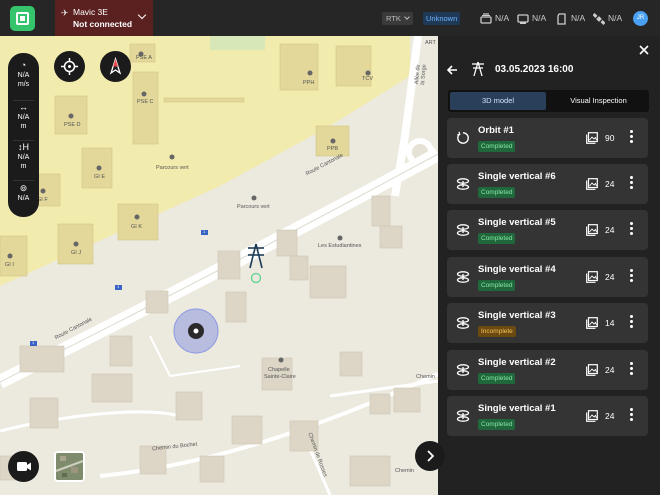 This screenshot has height=495, width=660. Describe the element at coordinates (547, 230) in the screenshot. I see `flight-card: Single vertical #5 Completed 24` at that location.